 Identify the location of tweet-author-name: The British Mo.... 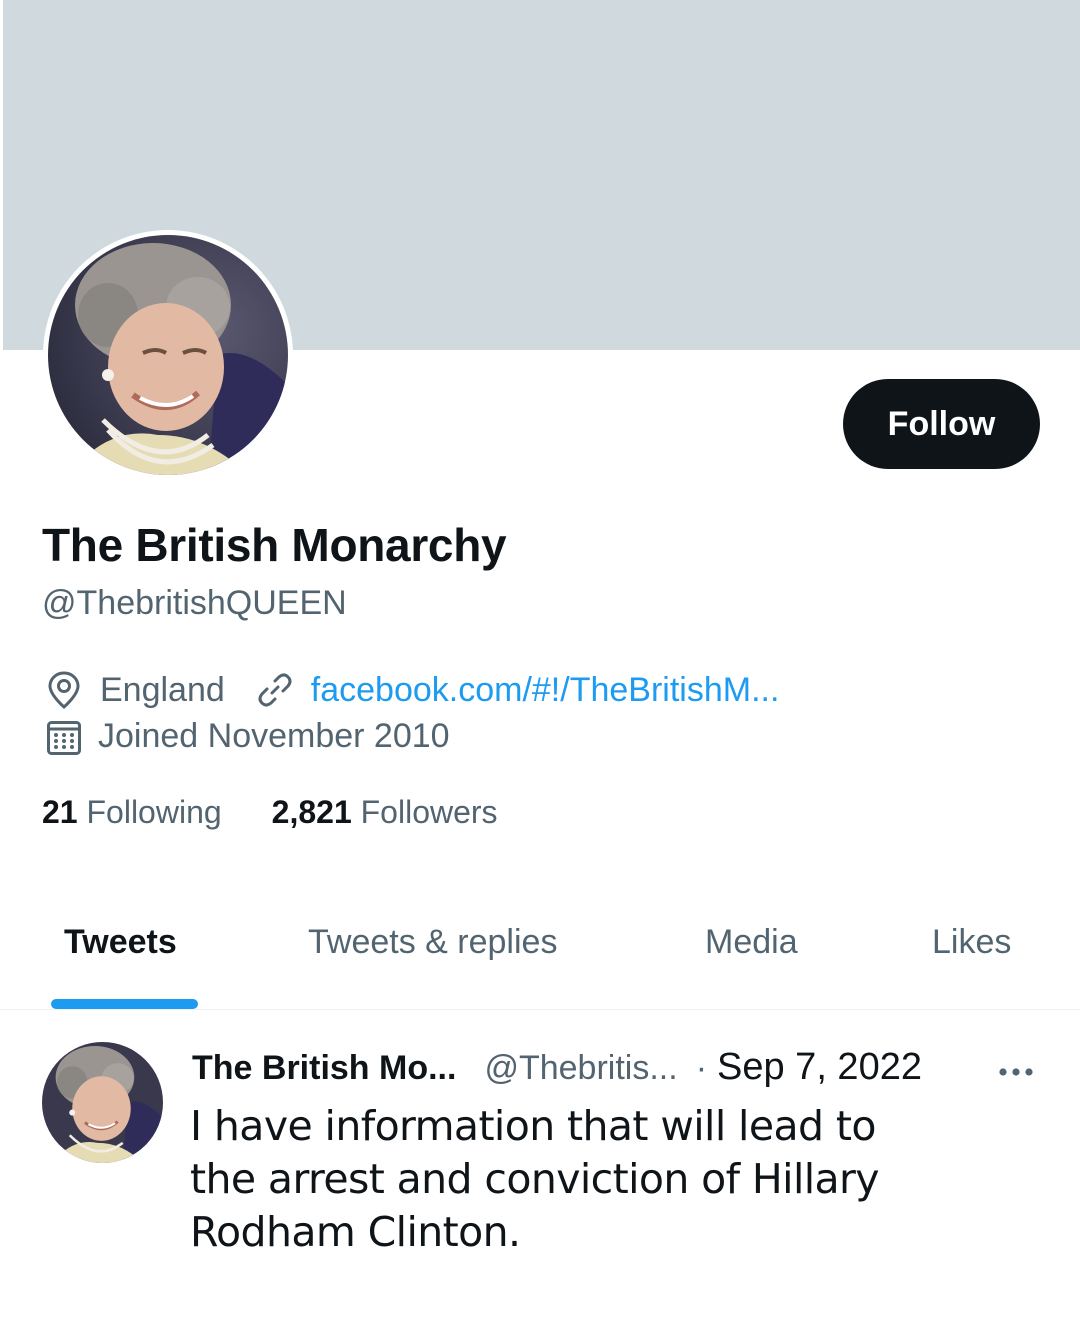
(324, 1068).